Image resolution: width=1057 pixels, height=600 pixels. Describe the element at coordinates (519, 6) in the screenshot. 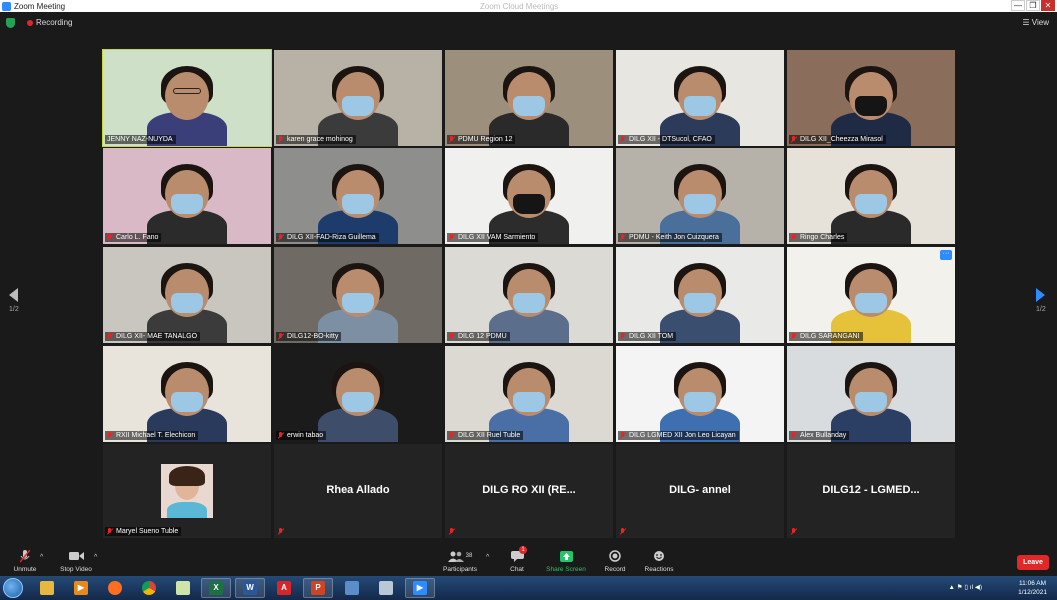

I see `window-center-title: Zoom Cloud Meetings` at that location.